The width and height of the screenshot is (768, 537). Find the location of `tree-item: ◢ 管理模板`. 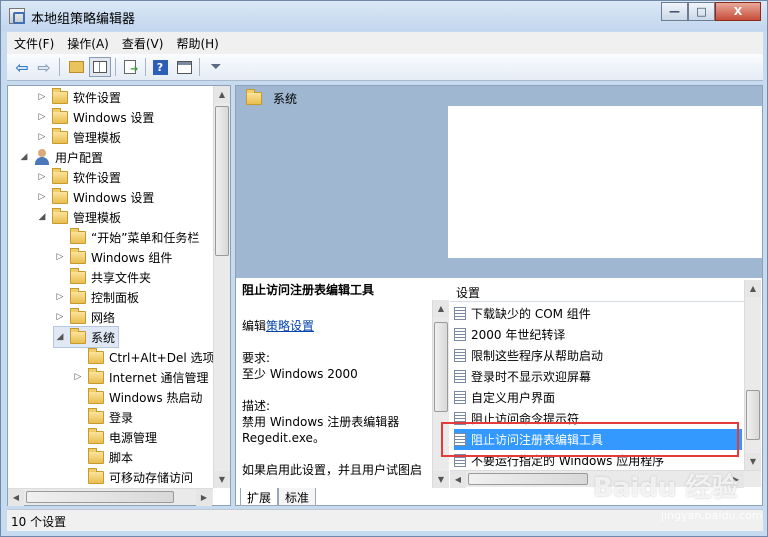

tree-item: ◢ 管理模板 is located at coordinates (78, 217).